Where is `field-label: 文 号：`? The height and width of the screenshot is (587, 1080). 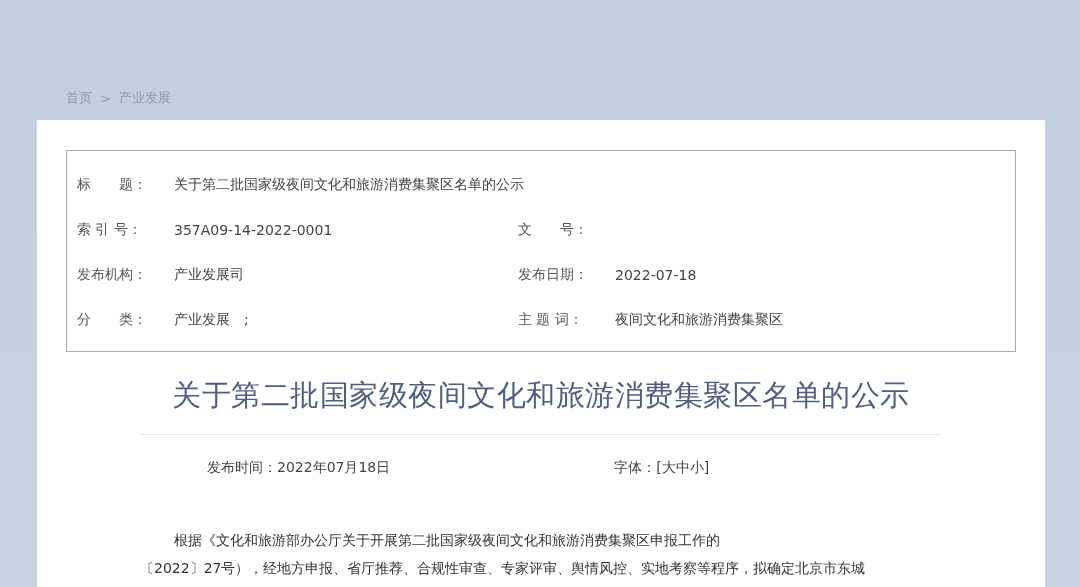 field-label: 文 号： is located at coordinates (553, 229).